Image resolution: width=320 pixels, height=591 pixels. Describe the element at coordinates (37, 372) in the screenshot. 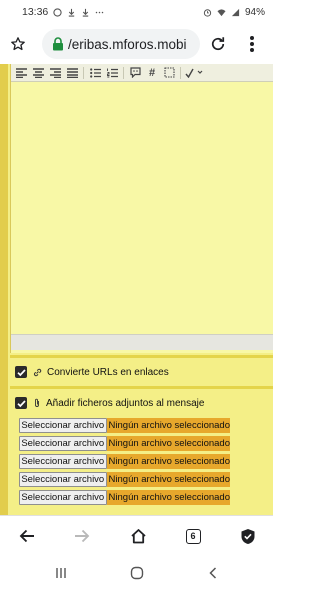

I see `link-icon` at that location.